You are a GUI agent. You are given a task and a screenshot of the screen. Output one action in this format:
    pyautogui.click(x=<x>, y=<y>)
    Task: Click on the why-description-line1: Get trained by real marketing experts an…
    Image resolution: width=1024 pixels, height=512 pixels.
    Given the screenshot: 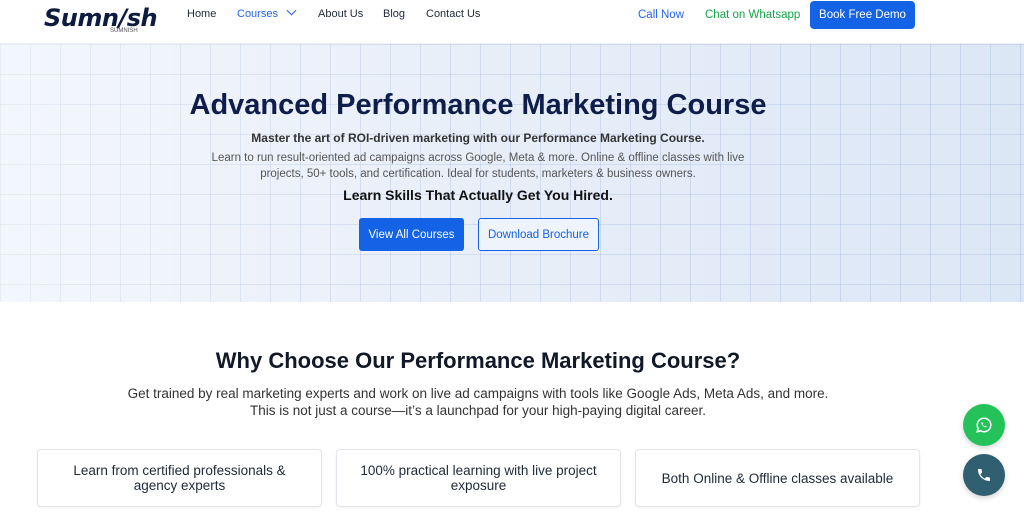 What is the action you would take?
    pyautogui.click(x=478, y=393)
    